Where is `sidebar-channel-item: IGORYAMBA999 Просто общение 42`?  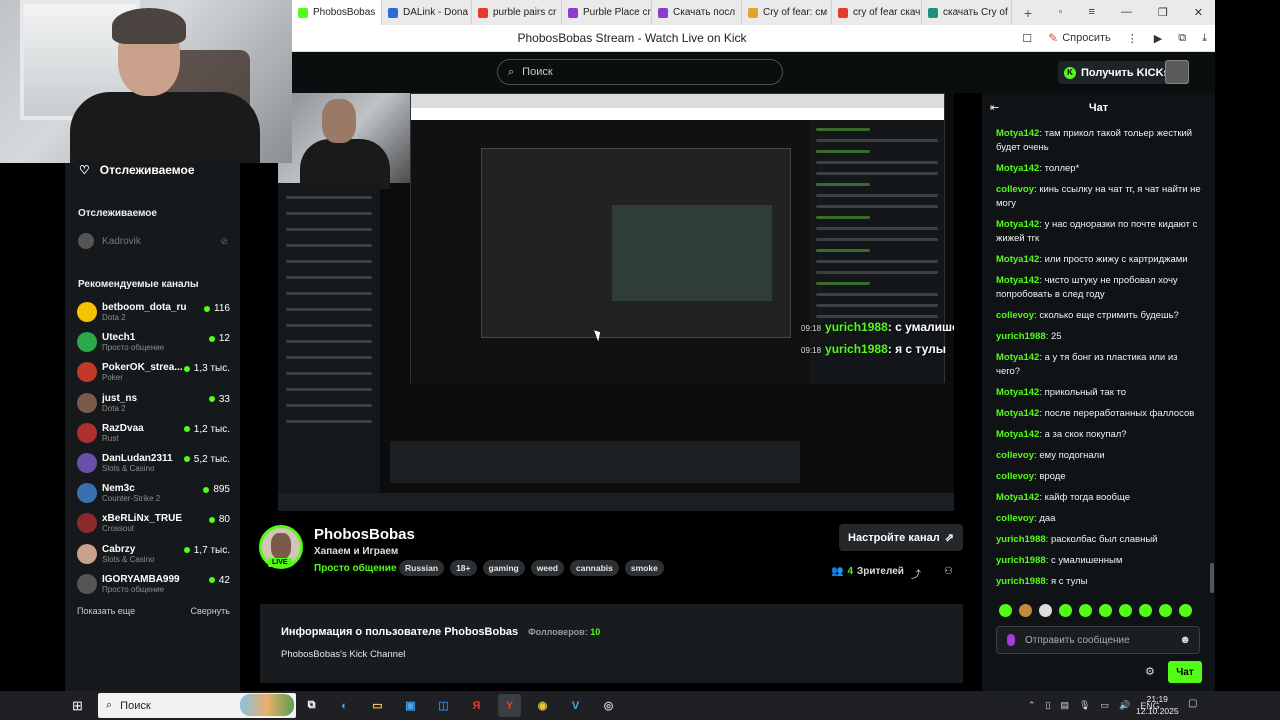 sidebar-channel-item: IGORYAMBA999 Просто общение 42 is located at coordinates (153, 584).